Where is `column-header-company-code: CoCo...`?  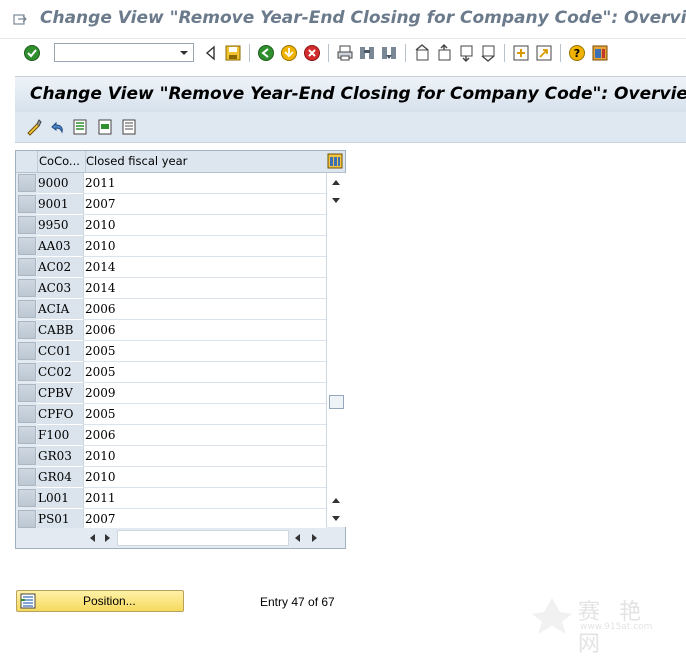
column-header-company-code: CoCo... is located at coordinates (61, 161).